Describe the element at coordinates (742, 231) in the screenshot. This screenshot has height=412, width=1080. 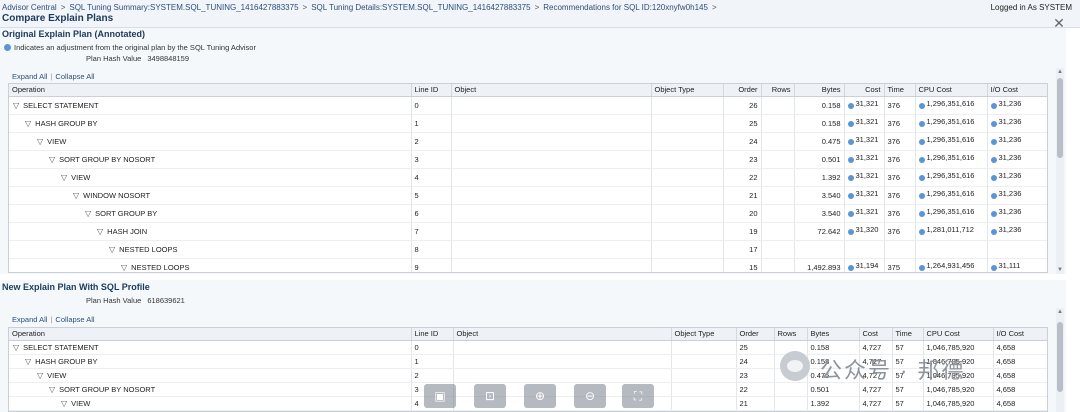
I see `order-cell: 19` at that location.